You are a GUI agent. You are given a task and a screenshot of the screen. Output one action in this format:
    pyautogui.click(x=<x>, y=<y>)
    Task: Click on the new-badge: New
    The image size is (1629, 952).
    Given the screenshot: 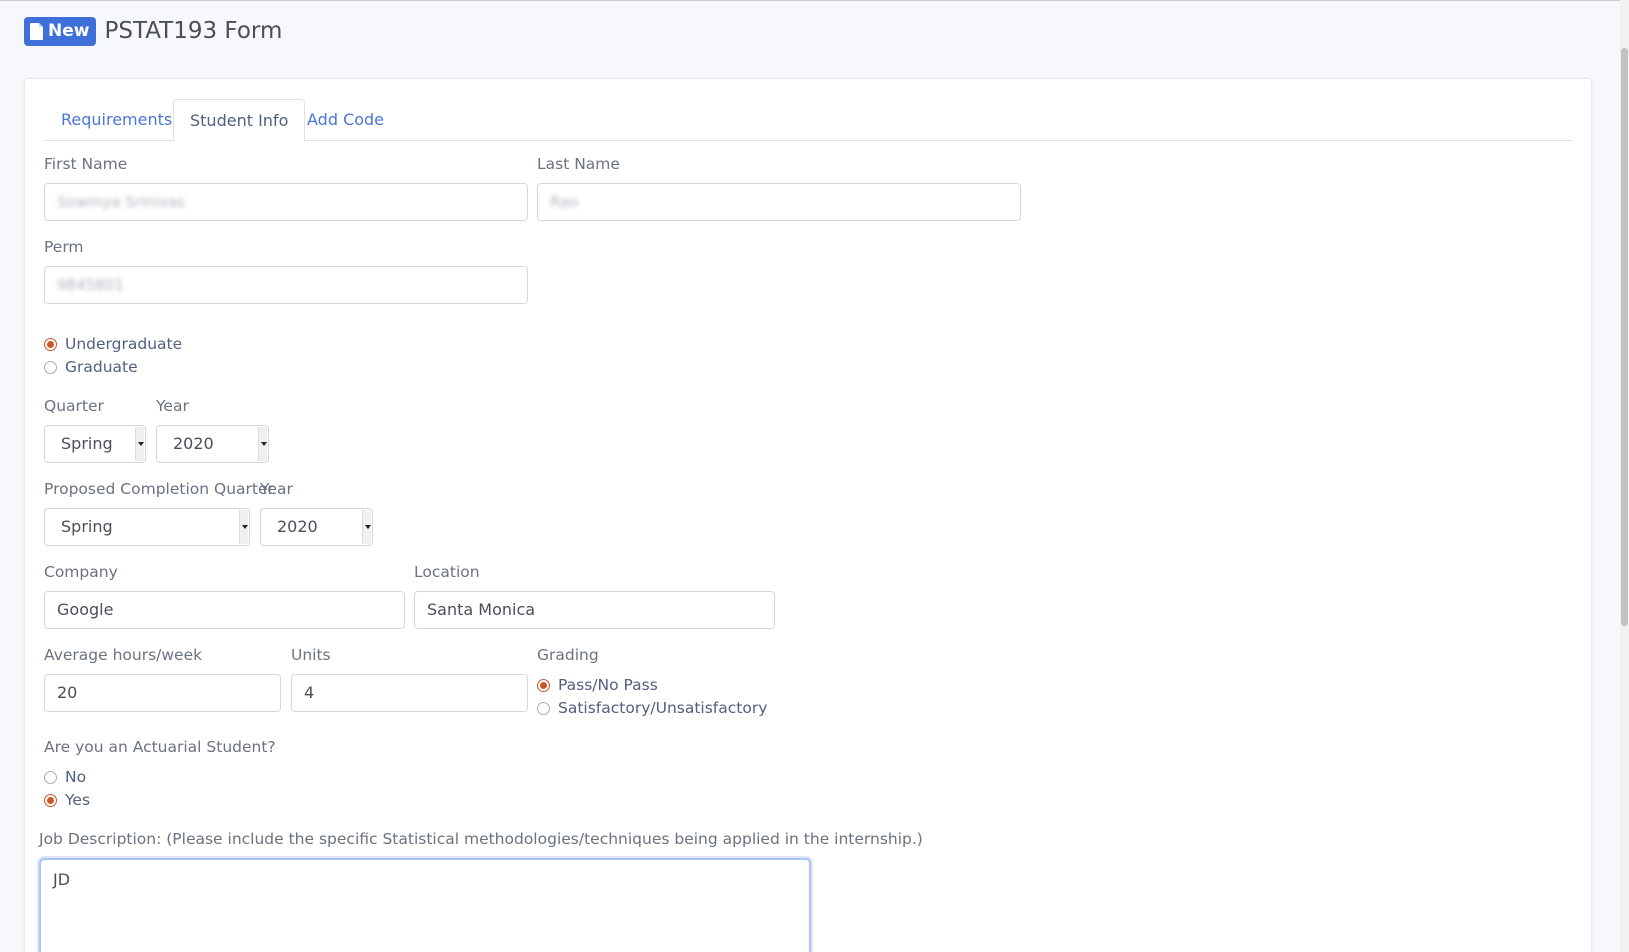 What is the action you would take?
    pyautogui.click(x=60, y=31)
    